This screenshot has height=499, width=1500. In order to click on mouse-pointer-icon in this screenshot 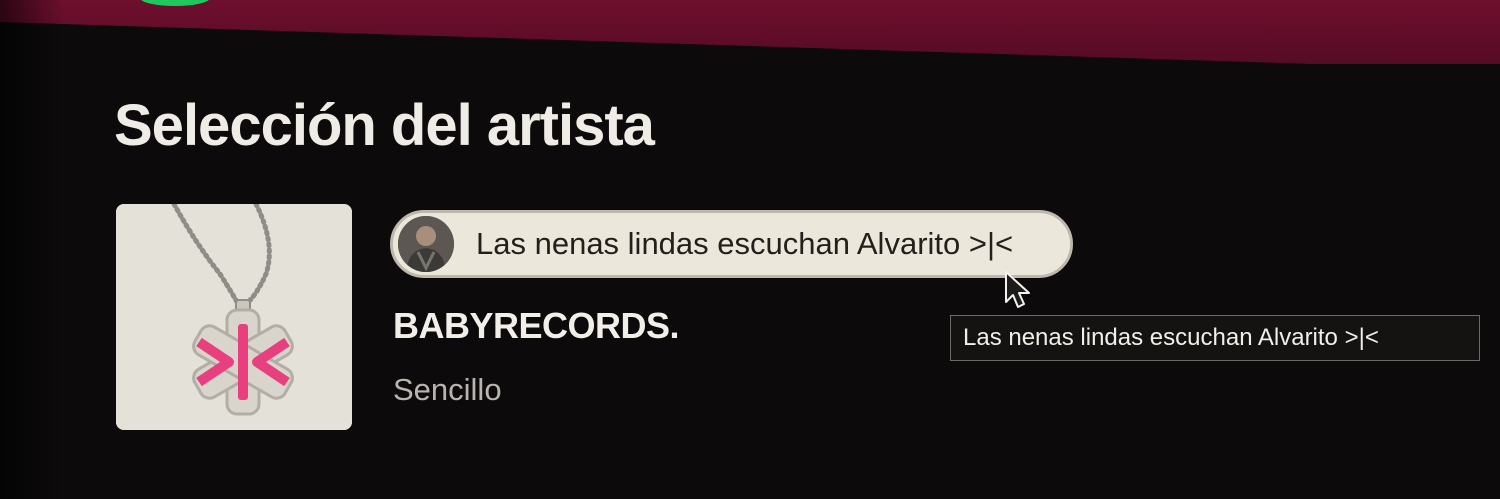, I will do `click(1017, 289)`.